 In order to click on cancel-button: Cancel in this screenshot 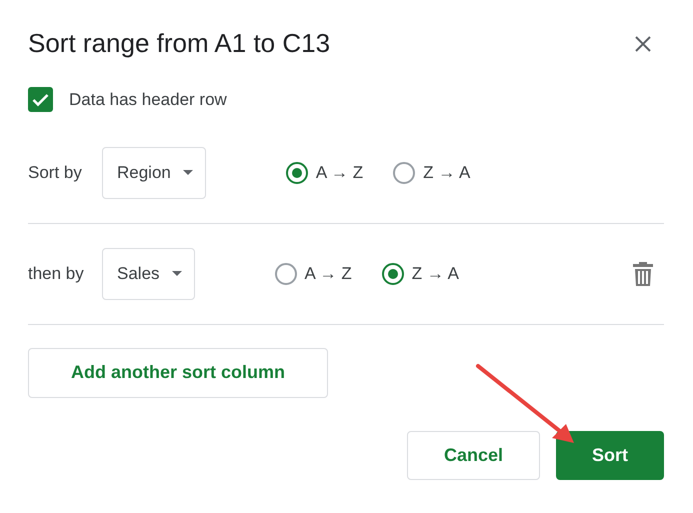, I will do `click(473, 455)`.